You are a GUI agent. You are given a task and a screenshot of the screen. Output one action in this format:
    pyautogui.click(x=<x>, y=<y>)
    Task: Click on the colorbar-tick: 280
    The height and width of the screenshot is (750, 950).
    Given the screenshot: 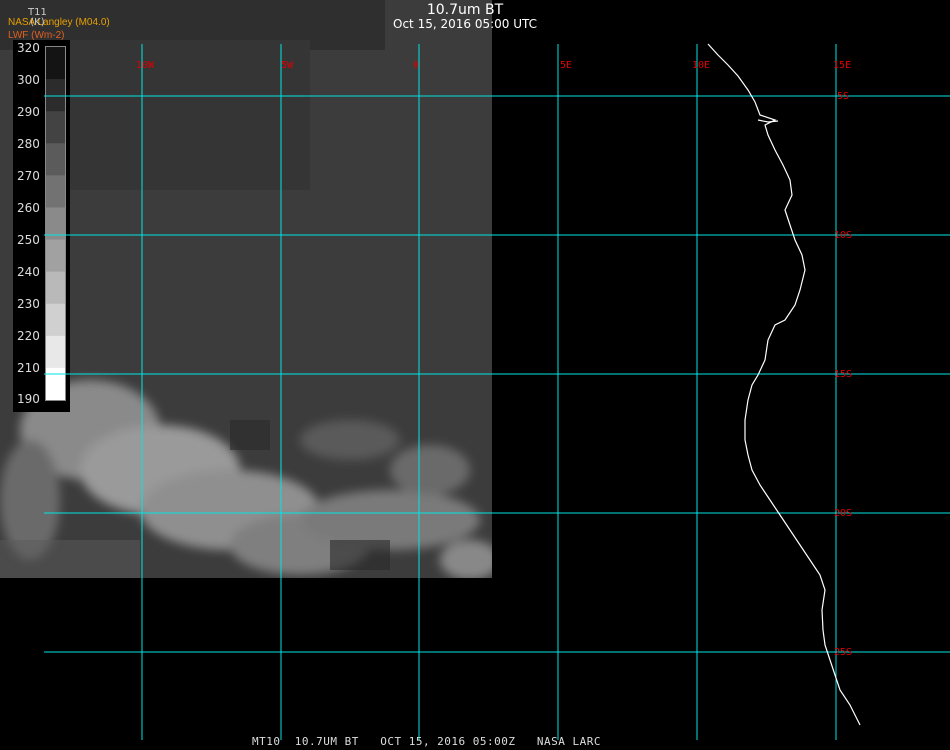 What is the action you would take?
    pyautogui.click(x=28, y=144)
    